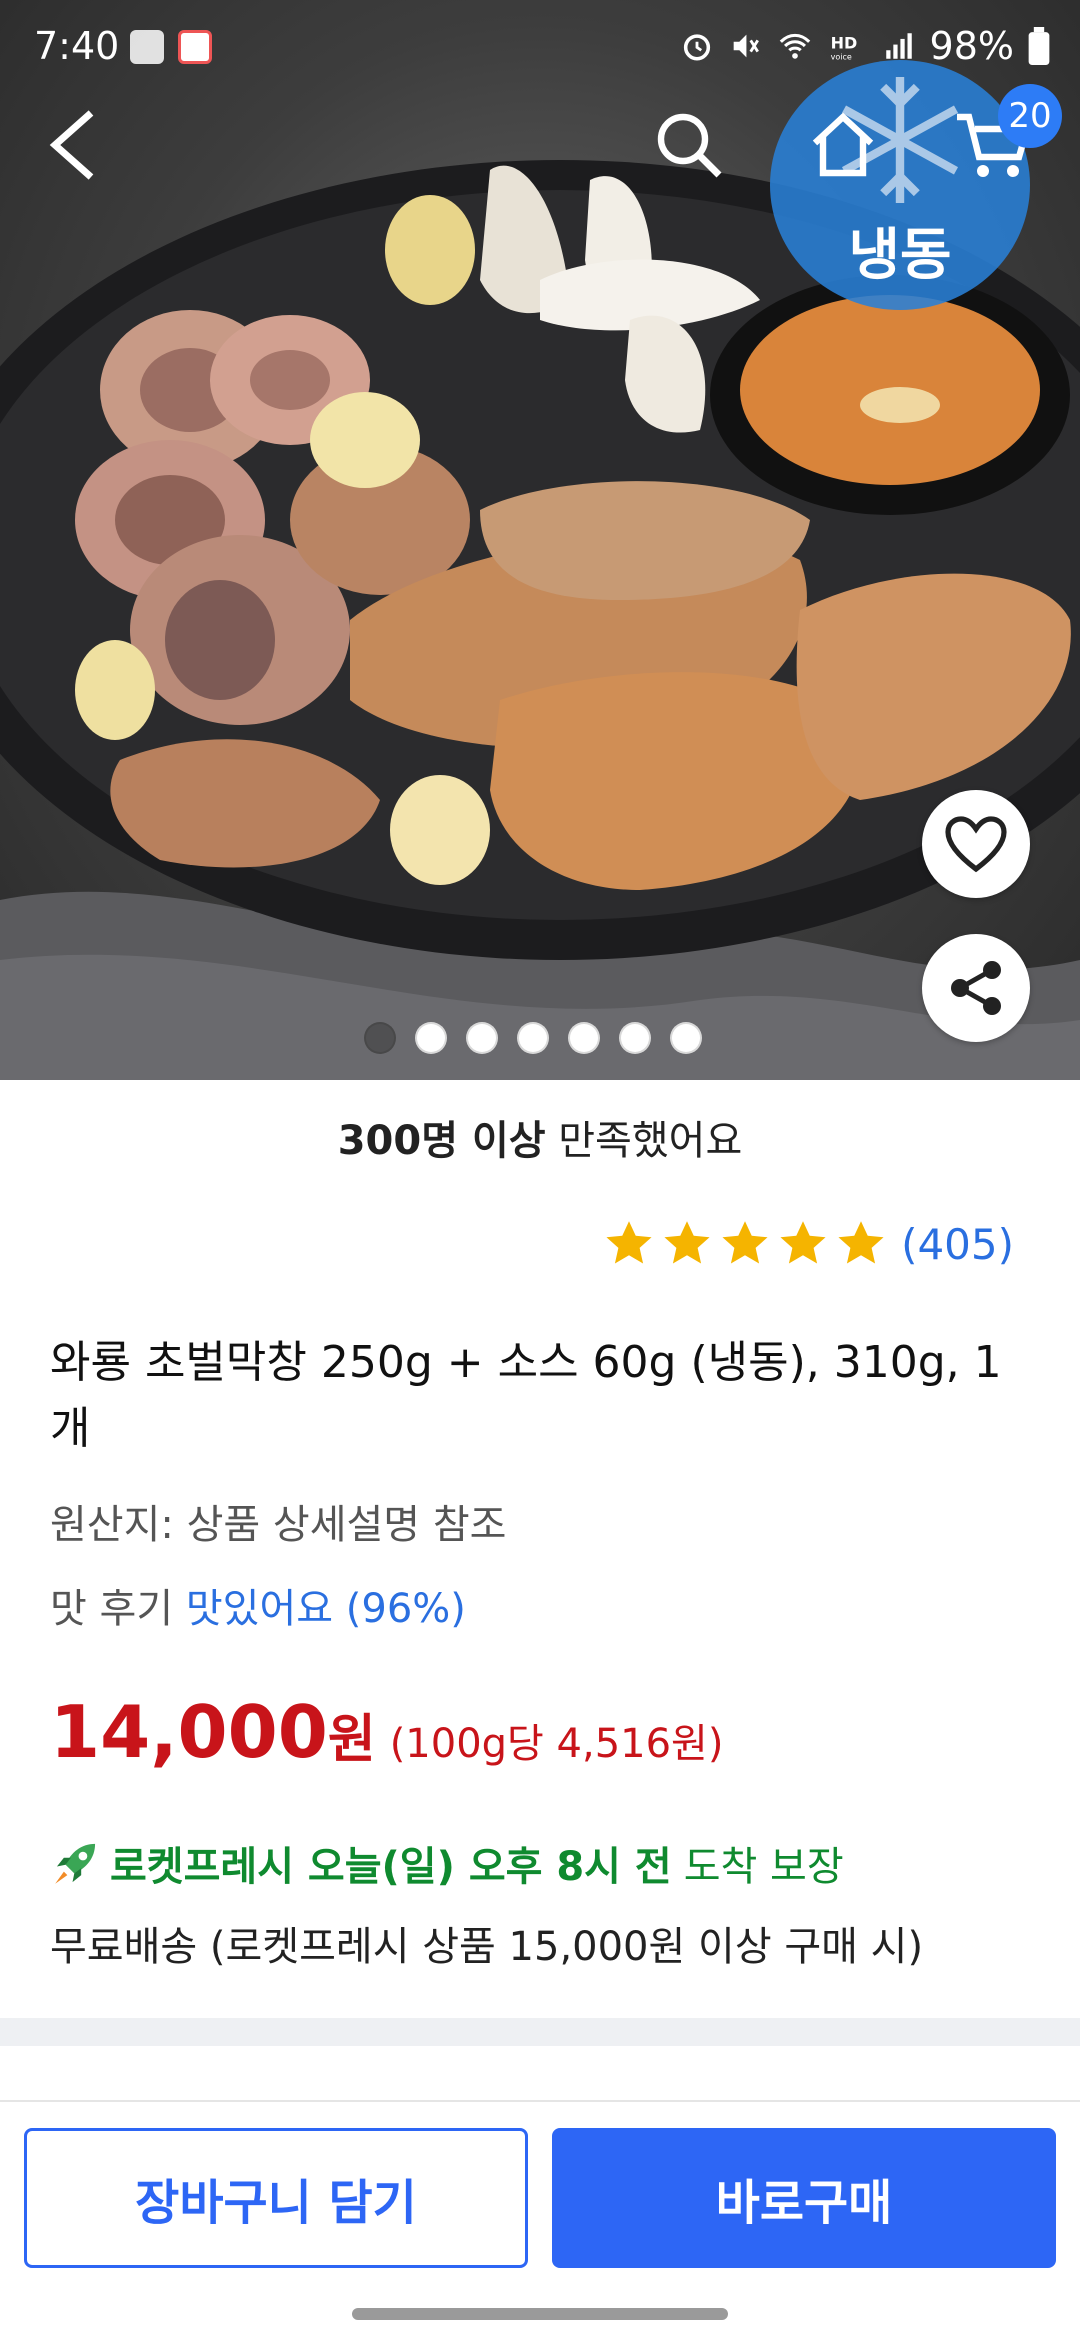 Image resolution: width=1080 pixels, height=2340 pixels. What do you see at coordinates (487, 1947) in the screenshot?
I see `free-shipping-text: 무료배송 (로켓프레시 상품 15,000원 이상 구매 시)` at bounding box center [487, 1947].